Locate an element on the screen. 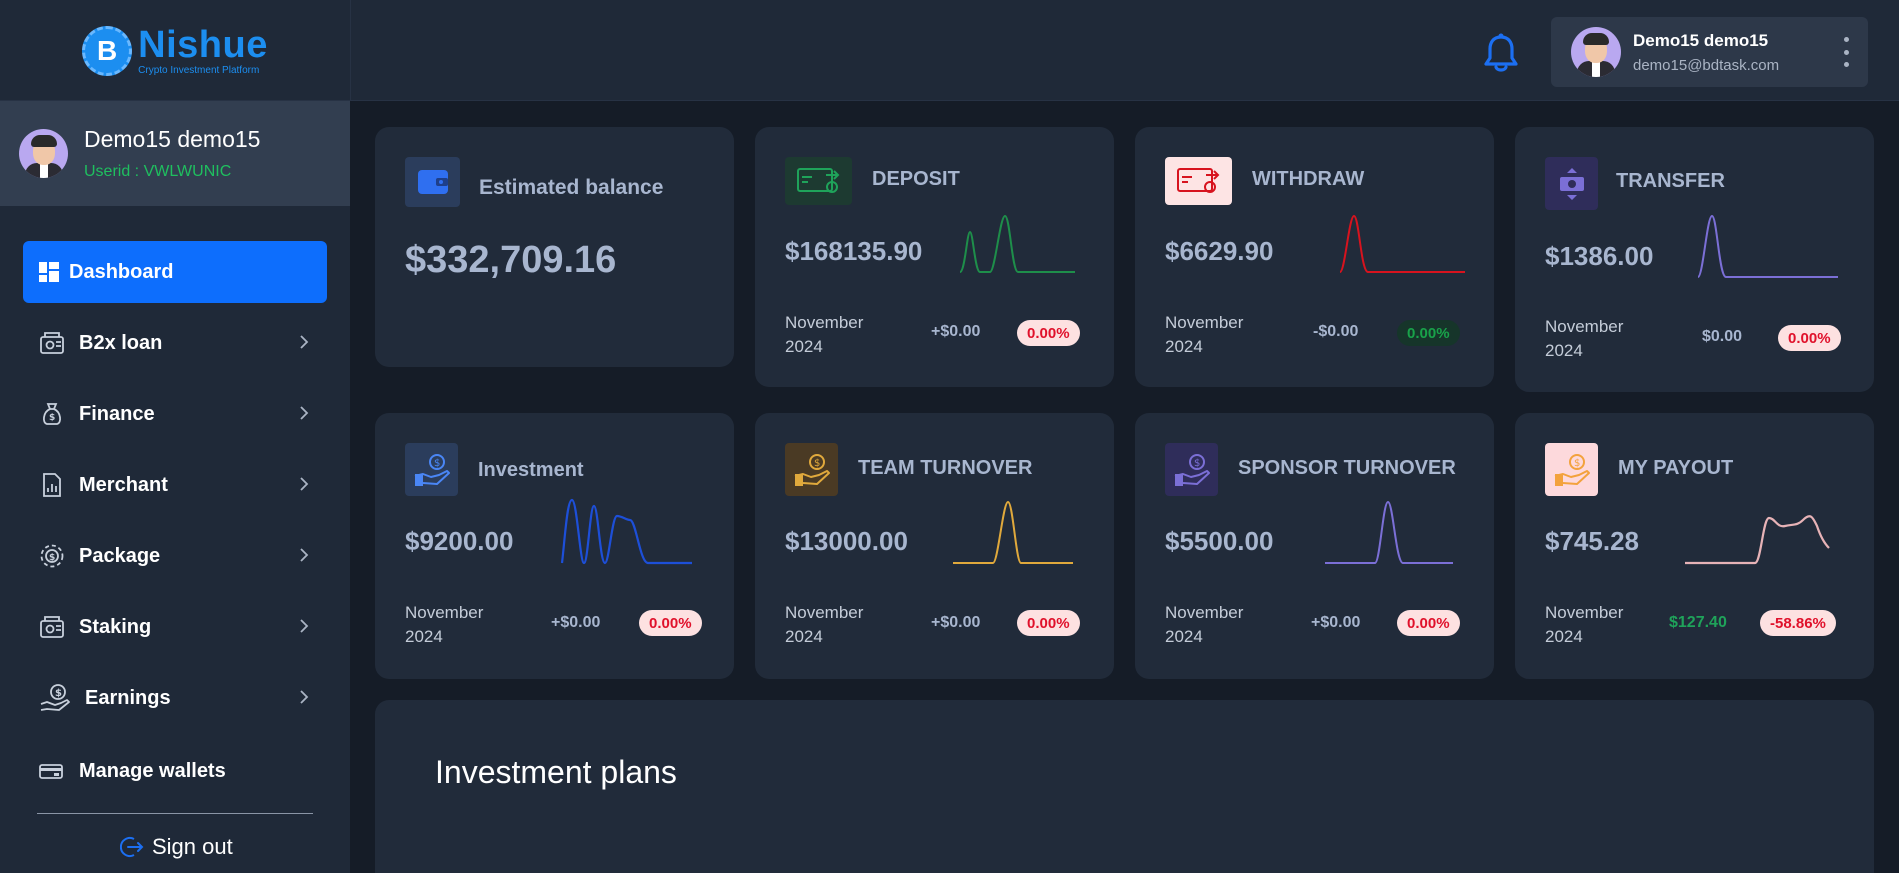  sidebar-item-merchant: Merchant is located at coordinates (175, 485).